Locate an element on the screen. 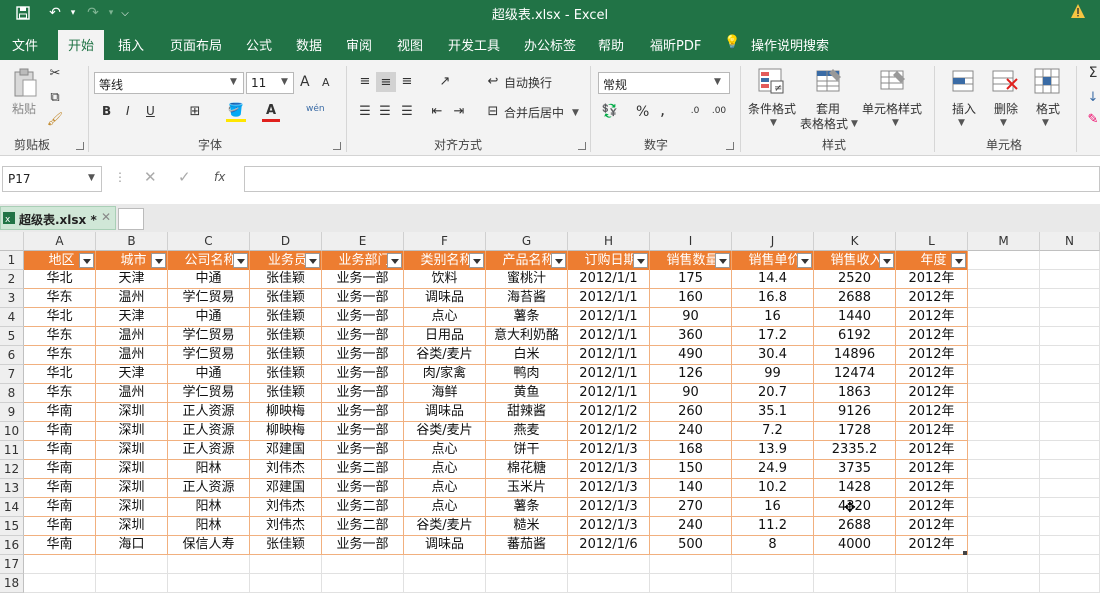 The width and height of the screenshot is (1100, 600). table-cell: 270 is located at coordinates (691, 507).